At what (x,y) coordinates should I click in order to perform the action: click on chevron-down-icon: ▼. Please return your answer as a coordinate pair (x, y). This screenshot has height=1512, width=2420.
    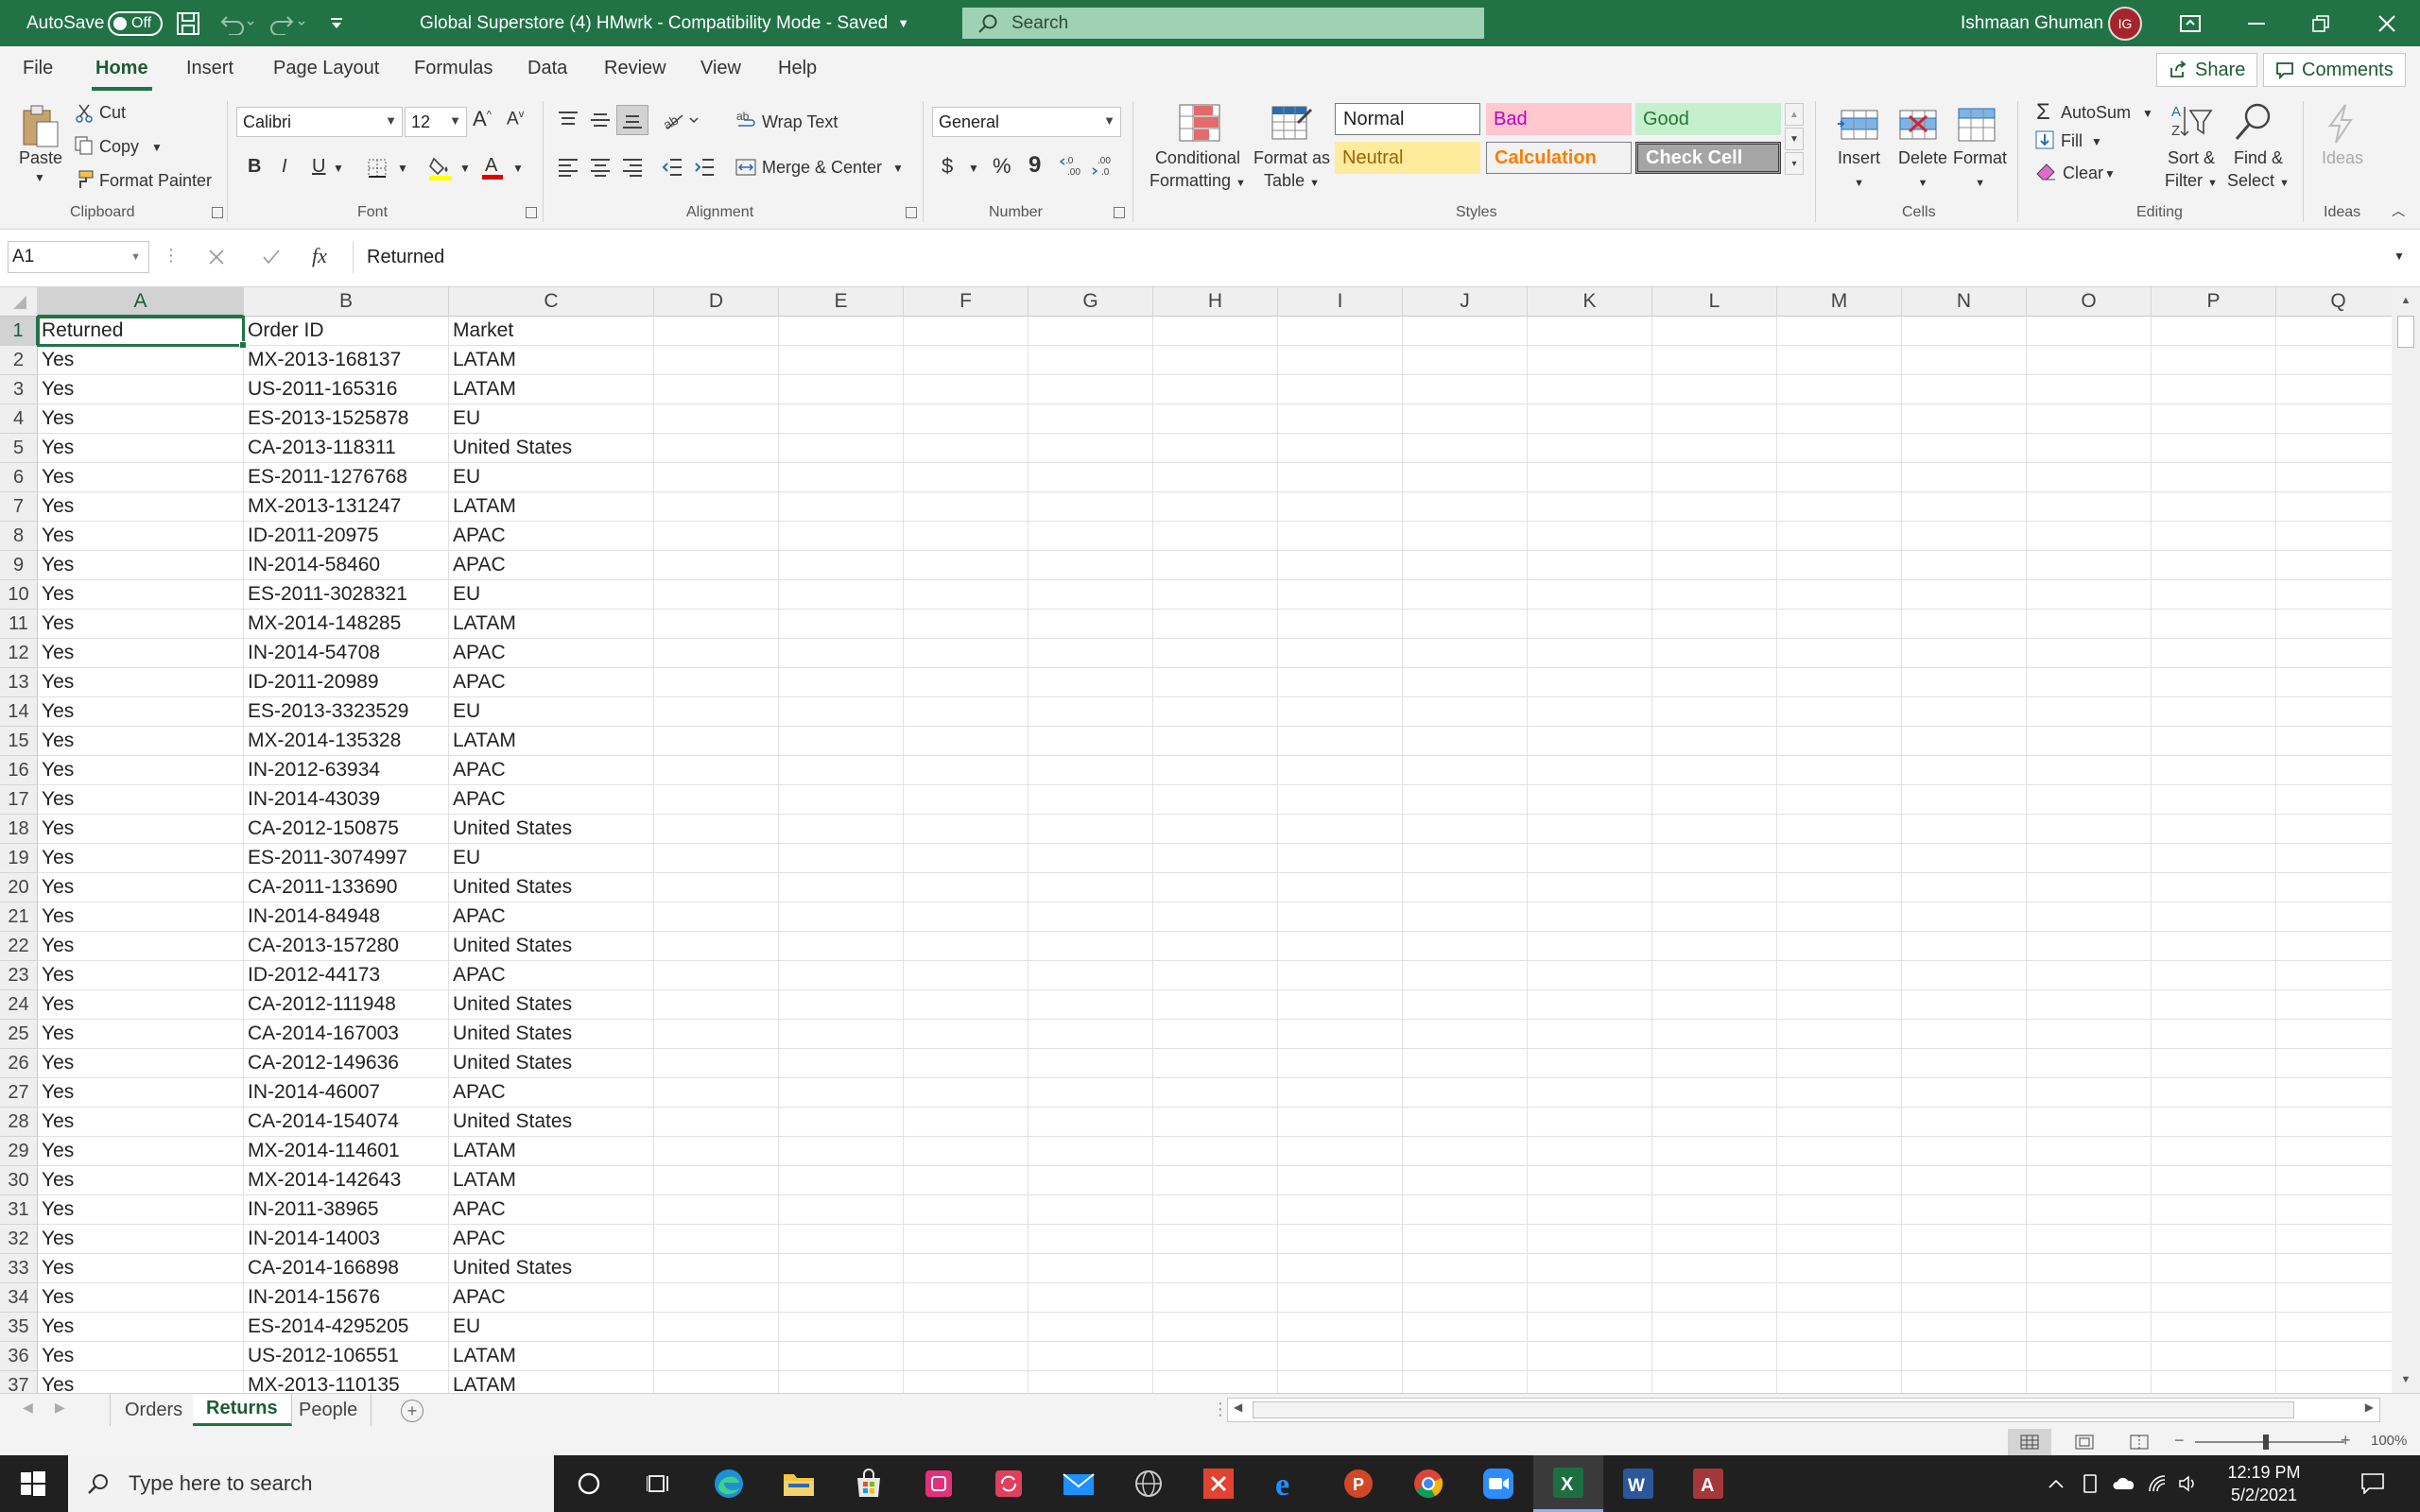
    Looking at the image, I should click on (2096, 141).